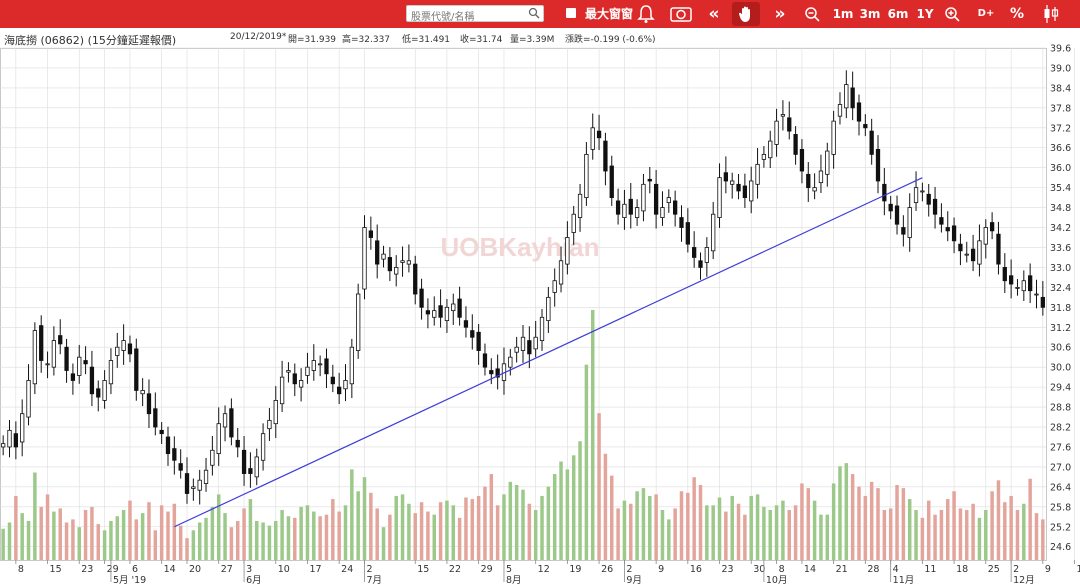  Describe the element at coordinates (1060, 208) in the screenshot. I see `y-tick-label: 34.8` at that location.